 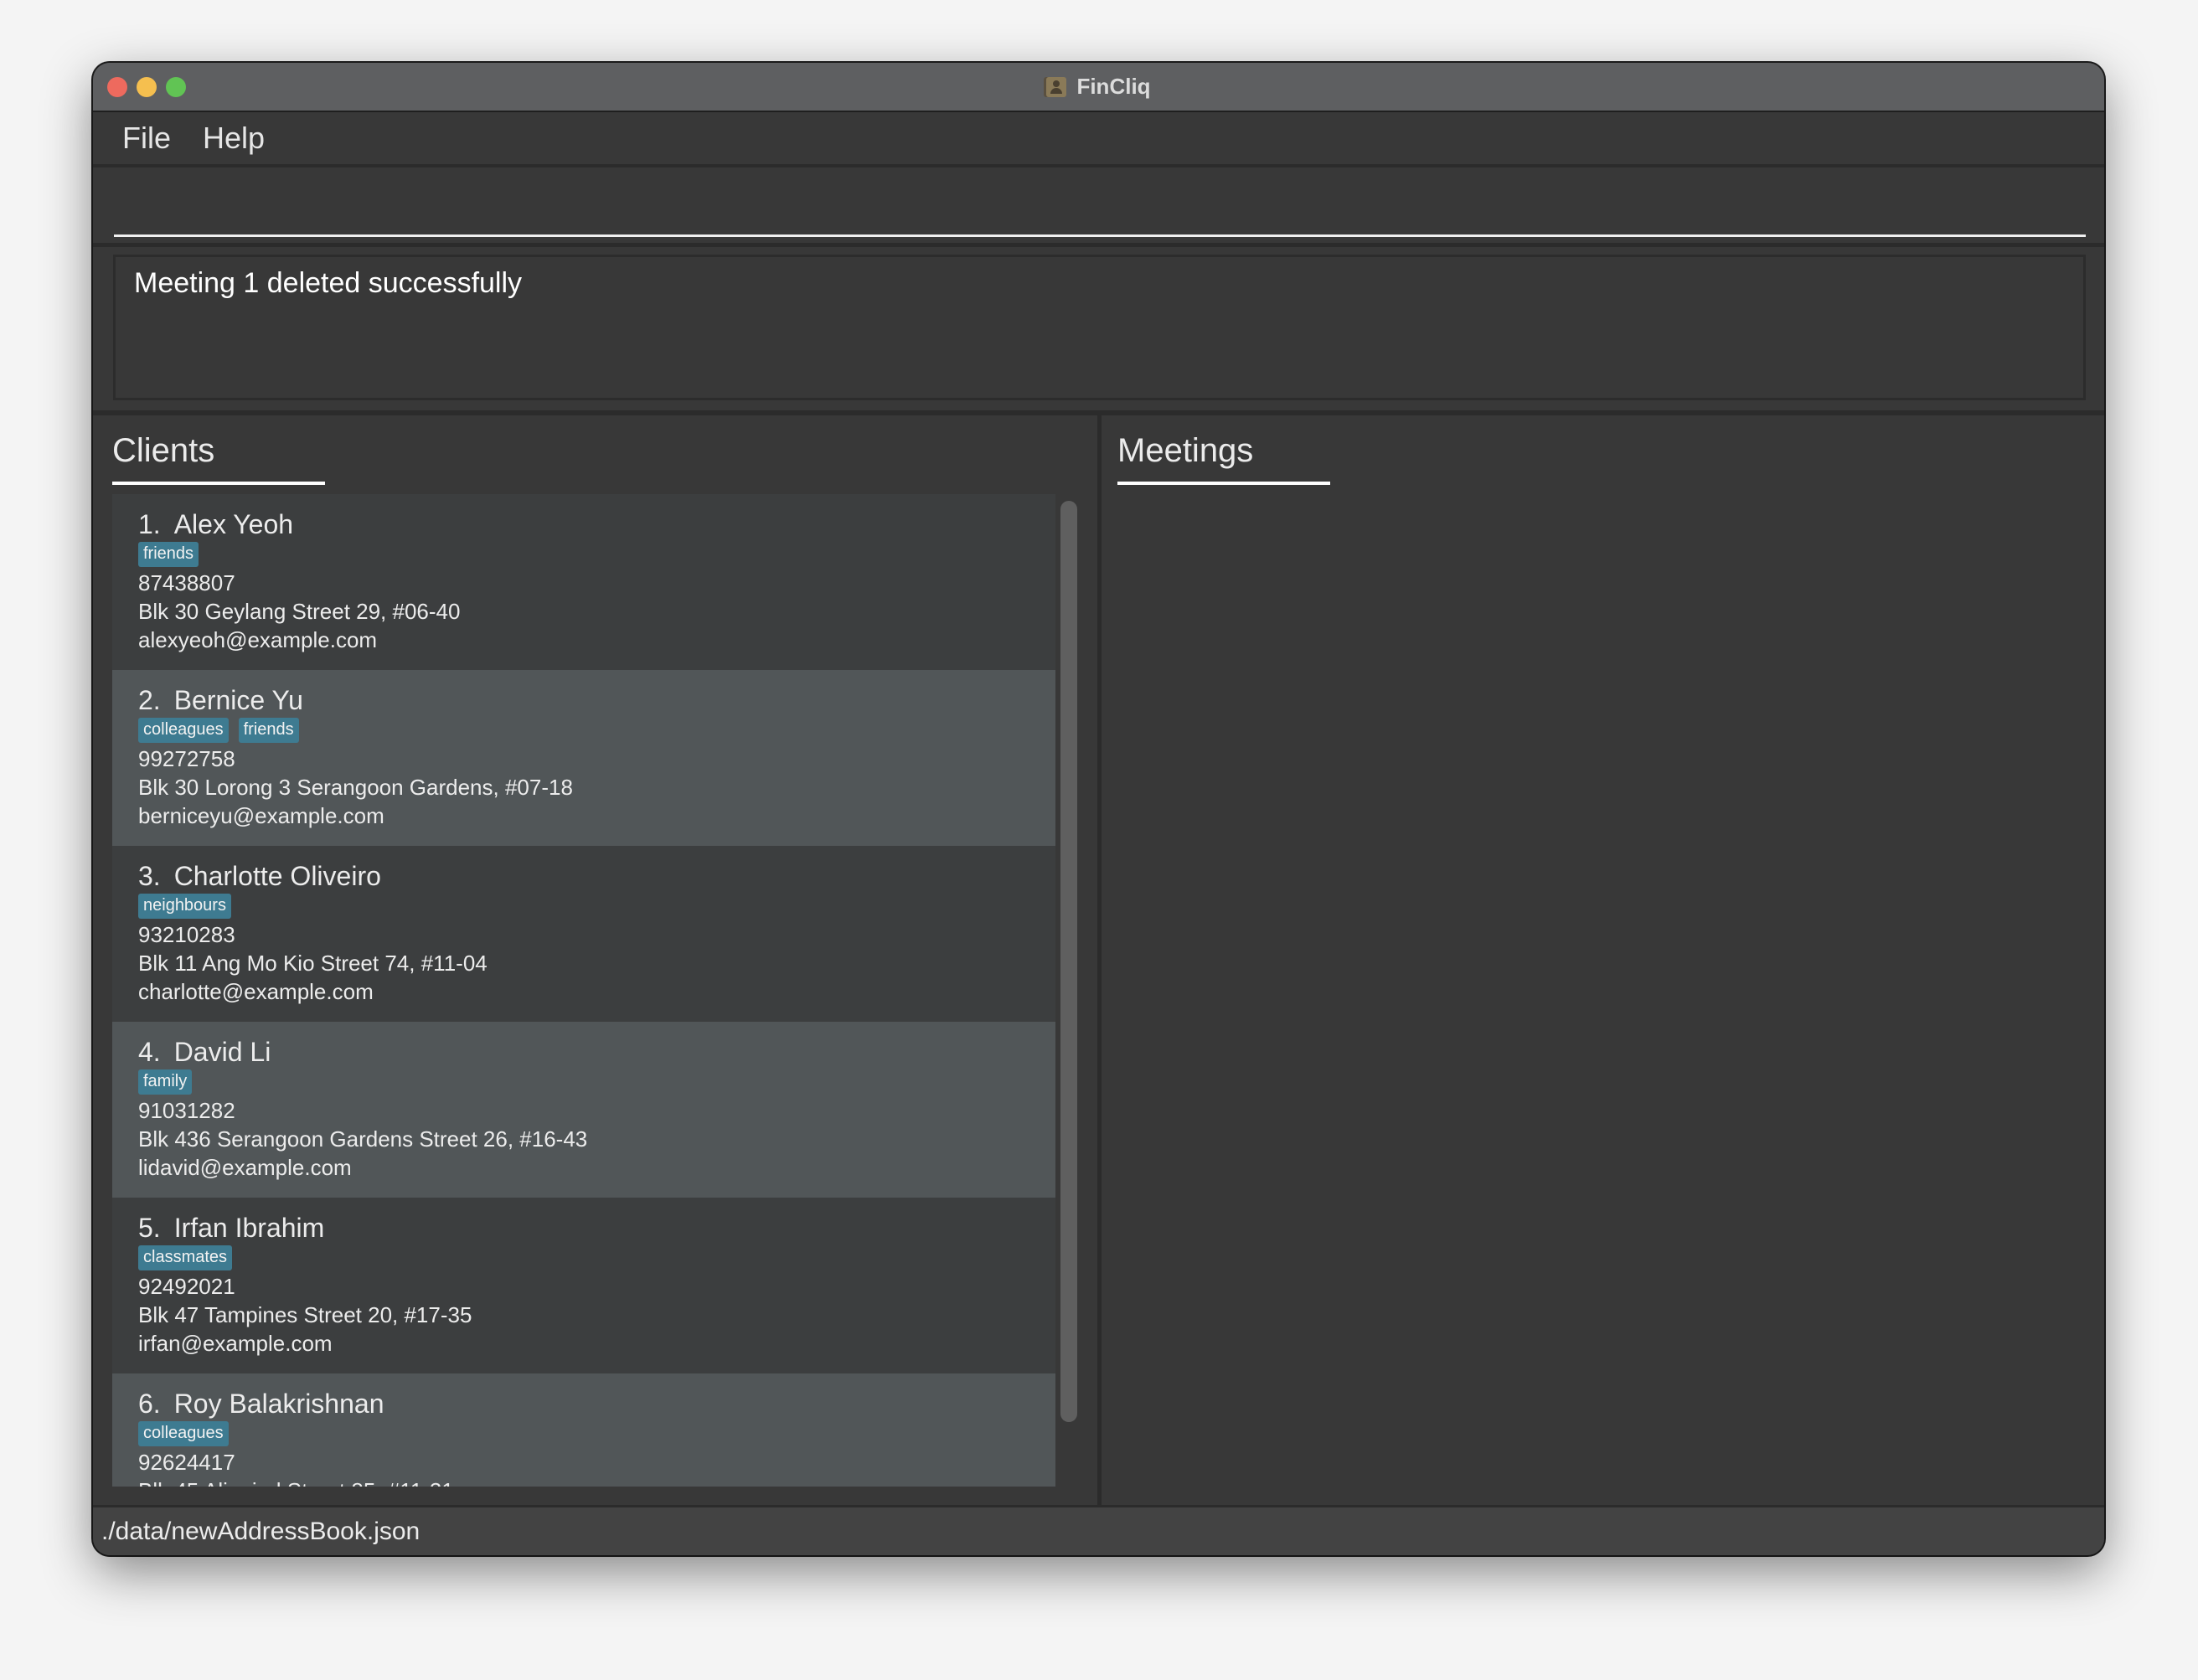 I want to click on client-tags: classmates, so click(x=596, y=1258).